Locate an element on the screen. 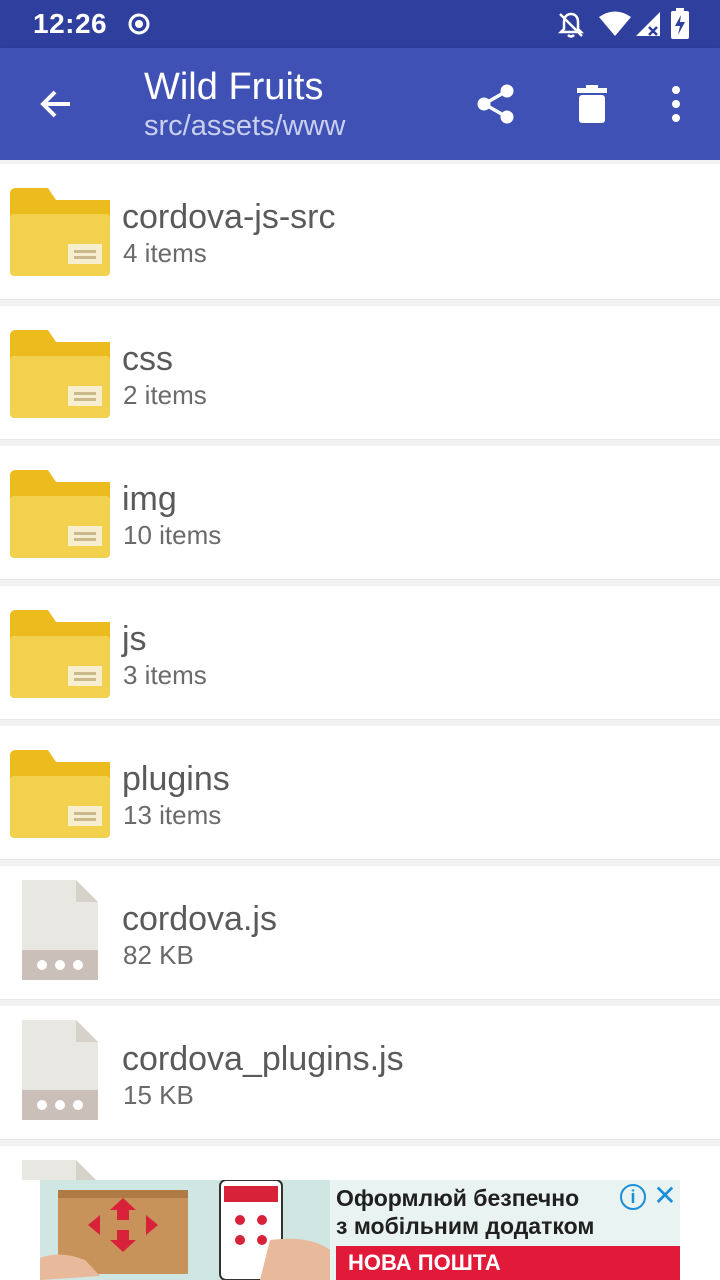 The height and width of the screenshot is (1280, 720). ad-info-icon: i is located at coordinates (633, 1197).